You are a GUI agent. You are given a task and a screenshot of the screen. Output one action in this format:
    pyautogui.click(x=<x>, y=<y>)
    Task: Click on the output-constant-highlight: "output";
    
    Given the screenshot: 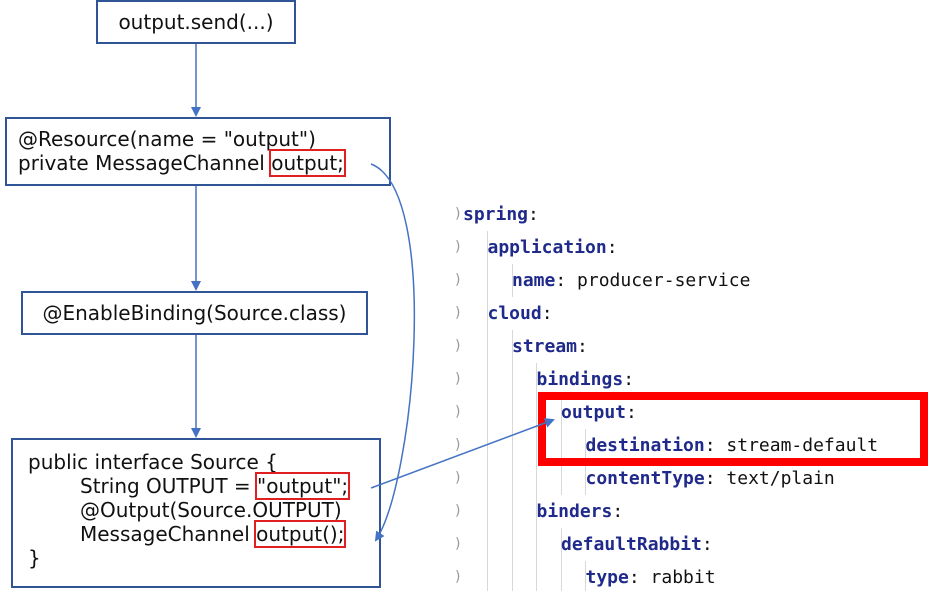 What is the action you would take?
    pyautogui.click(x=303, y=486)
    